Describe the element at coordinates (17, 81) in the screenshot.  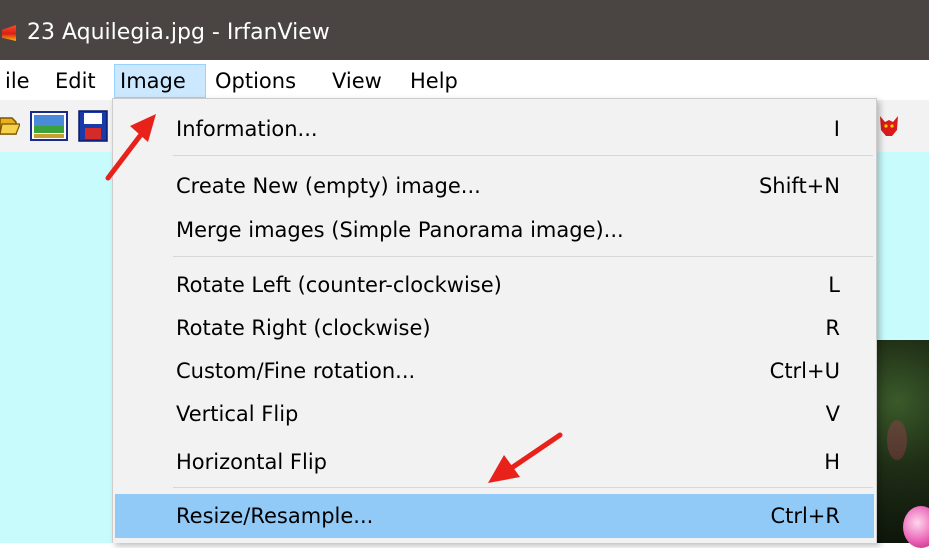
I see `menu-file: ile` at that location.